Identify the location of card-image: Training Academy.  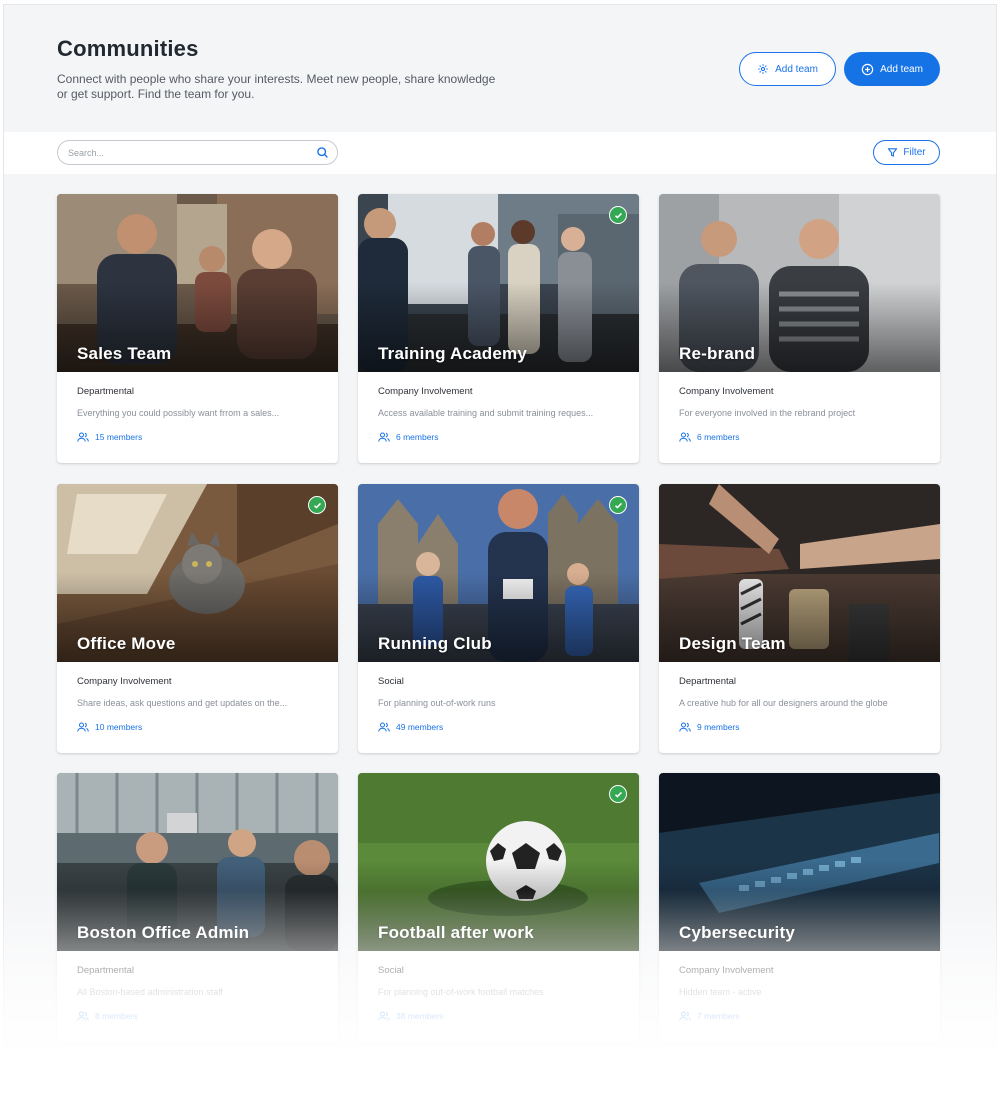
(498, 283).